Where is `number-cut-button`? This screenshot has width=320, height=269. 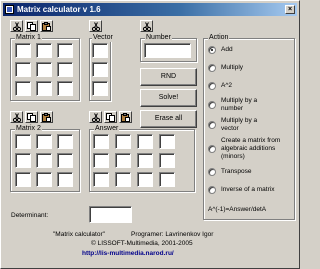 number-cut-button is located at coordinates (146, 26).